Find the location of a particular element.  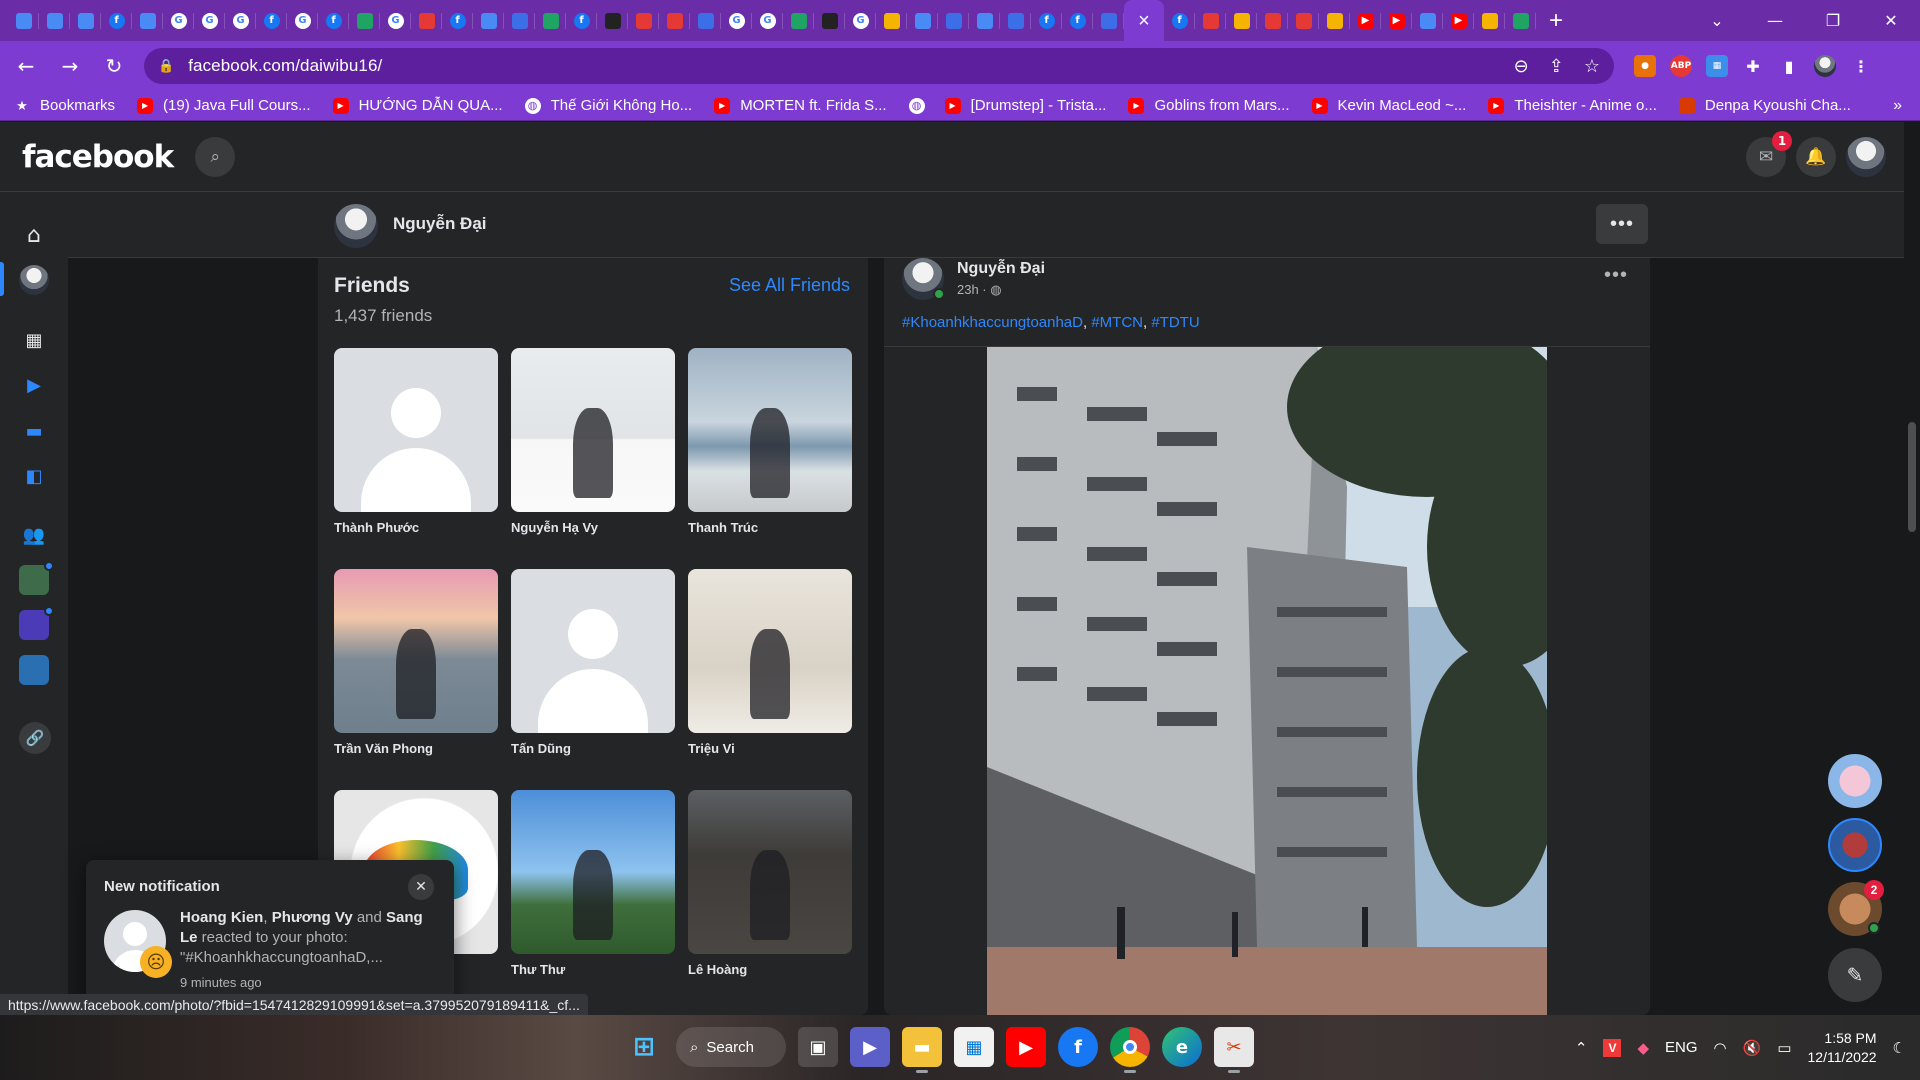

battery-icon: ▭ is located at coordinates (1784, 1048).